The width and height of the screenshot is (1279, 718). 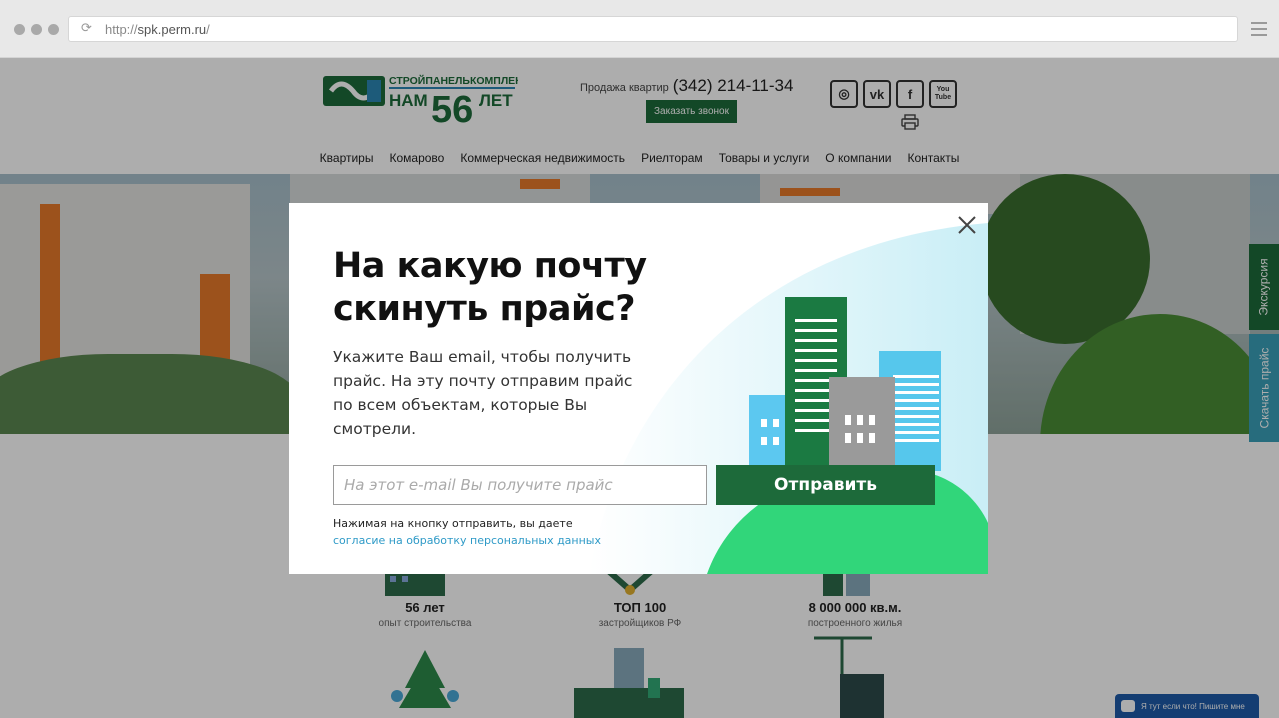 I want to click on reload-icon: ⟳, so click(x=88, y=29).